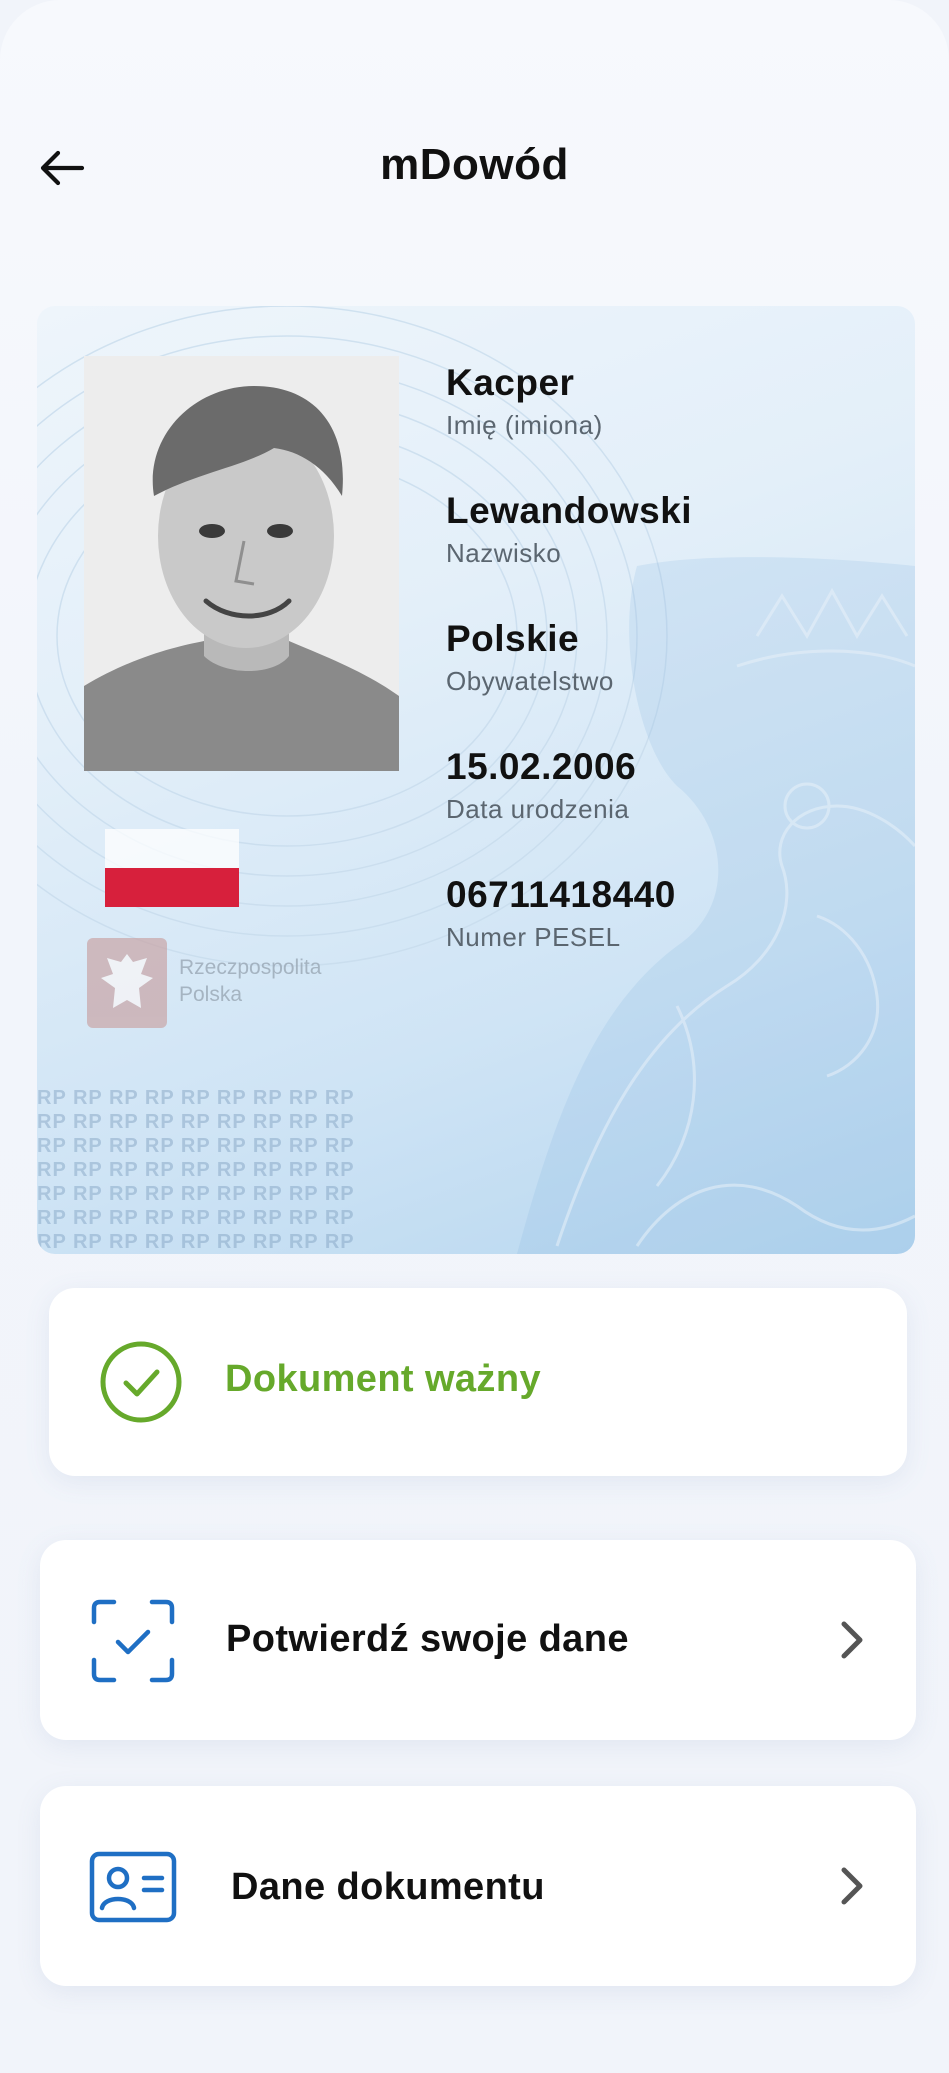  What do you see at coordinates (172, 868) in the screenshot?
I see `polish-flag` at bounding box center [172, 868].